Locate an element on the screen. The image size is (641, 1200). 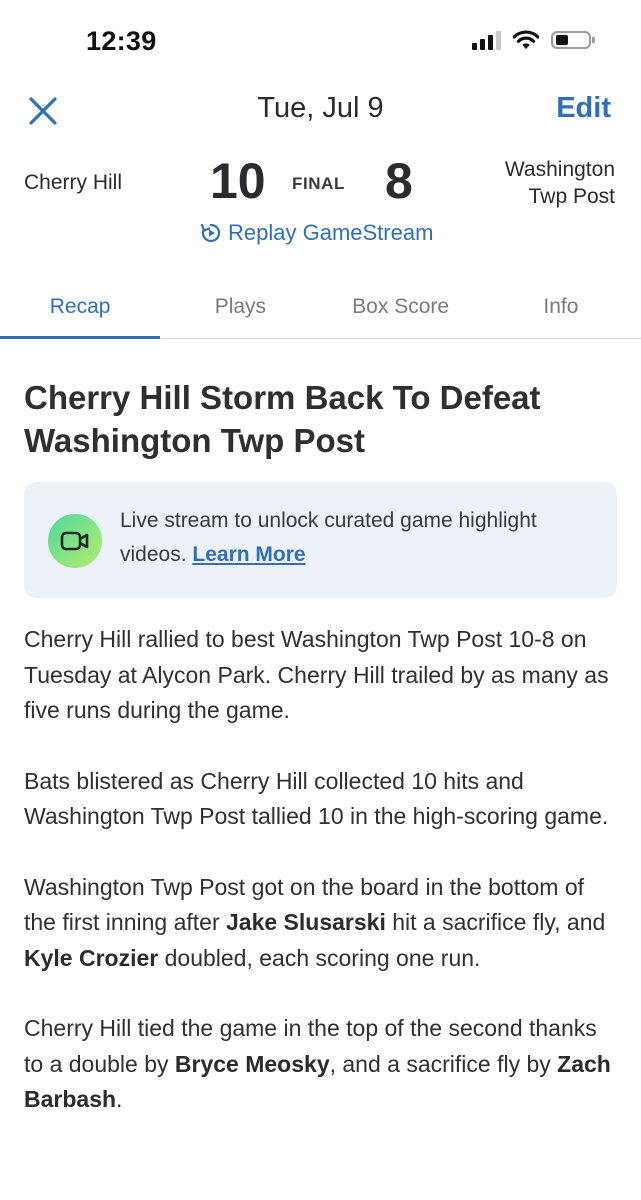
battery-icon is located at coordinates (573, 40).